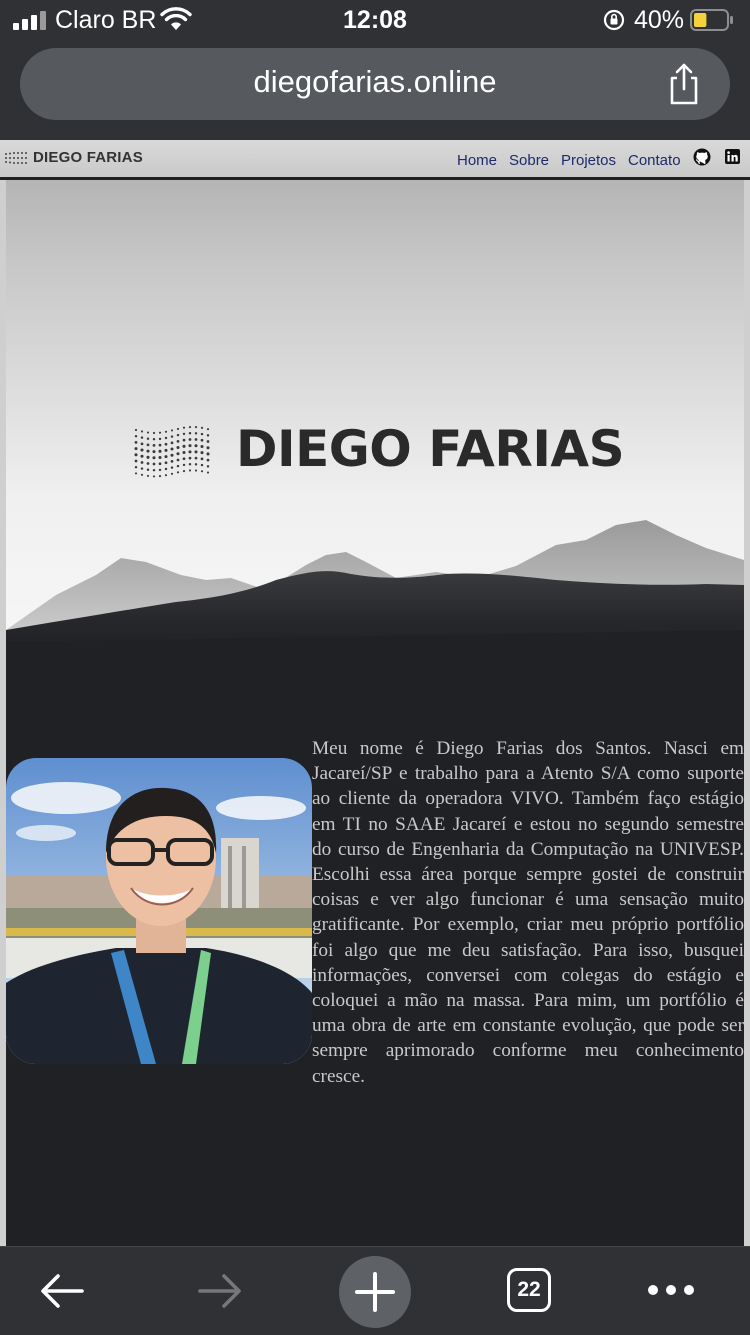 Image resolution: width=750 pixels, height=1335 pixels. I want to click on url-text: diegofarias.online, so click(375, 82).